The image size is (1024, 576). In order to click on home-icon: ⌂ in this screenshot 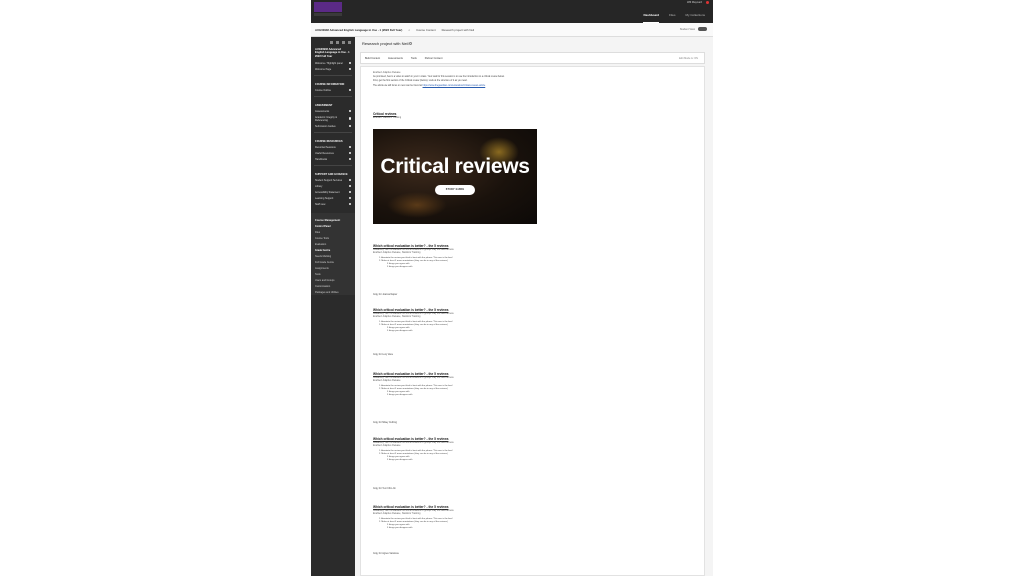, I will do `click(409, 30)`.